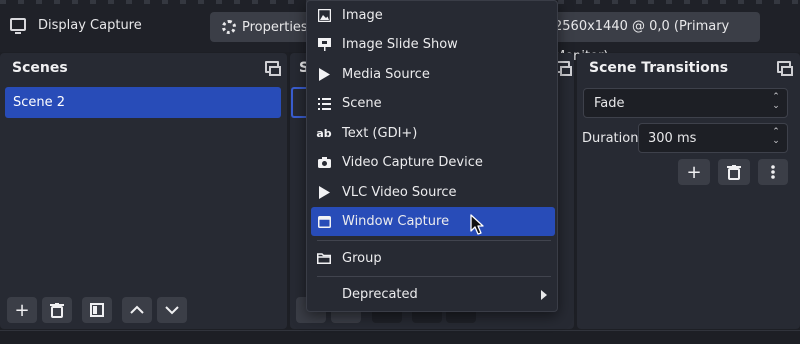  I want to click on folder-icon, so click(324, 259).